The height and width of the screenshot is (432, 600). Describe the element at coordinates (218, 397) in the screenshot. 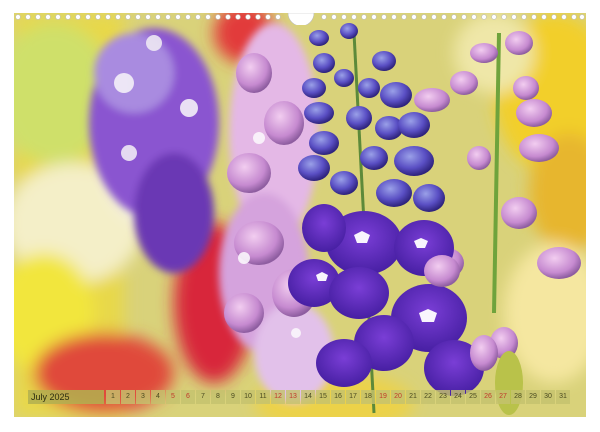

I see `calendar-day: 8` at that location.